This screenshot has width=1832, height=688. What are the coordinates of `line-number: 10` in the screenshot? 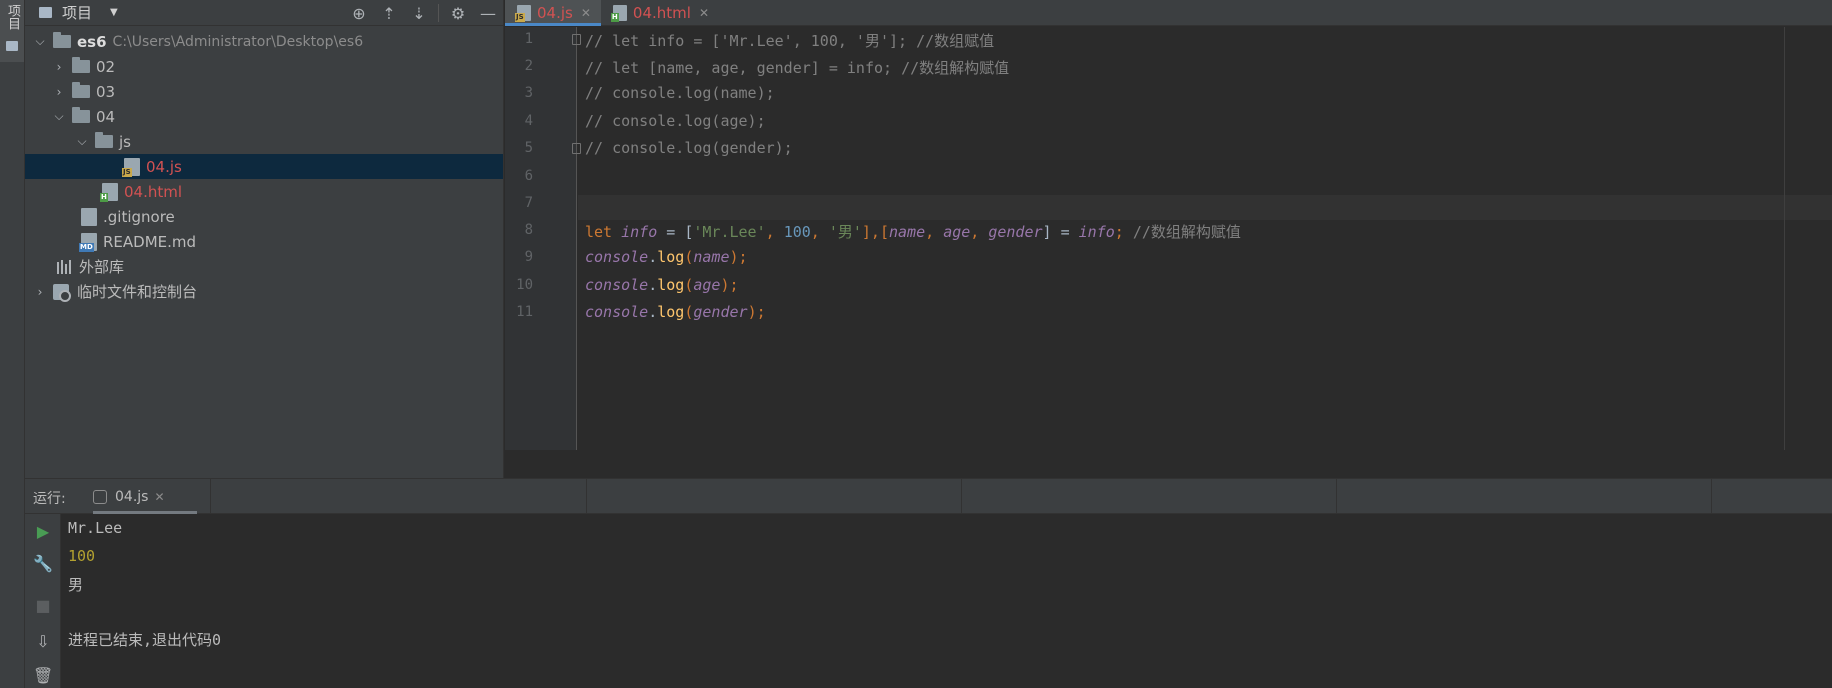 It's located at (524, 285).